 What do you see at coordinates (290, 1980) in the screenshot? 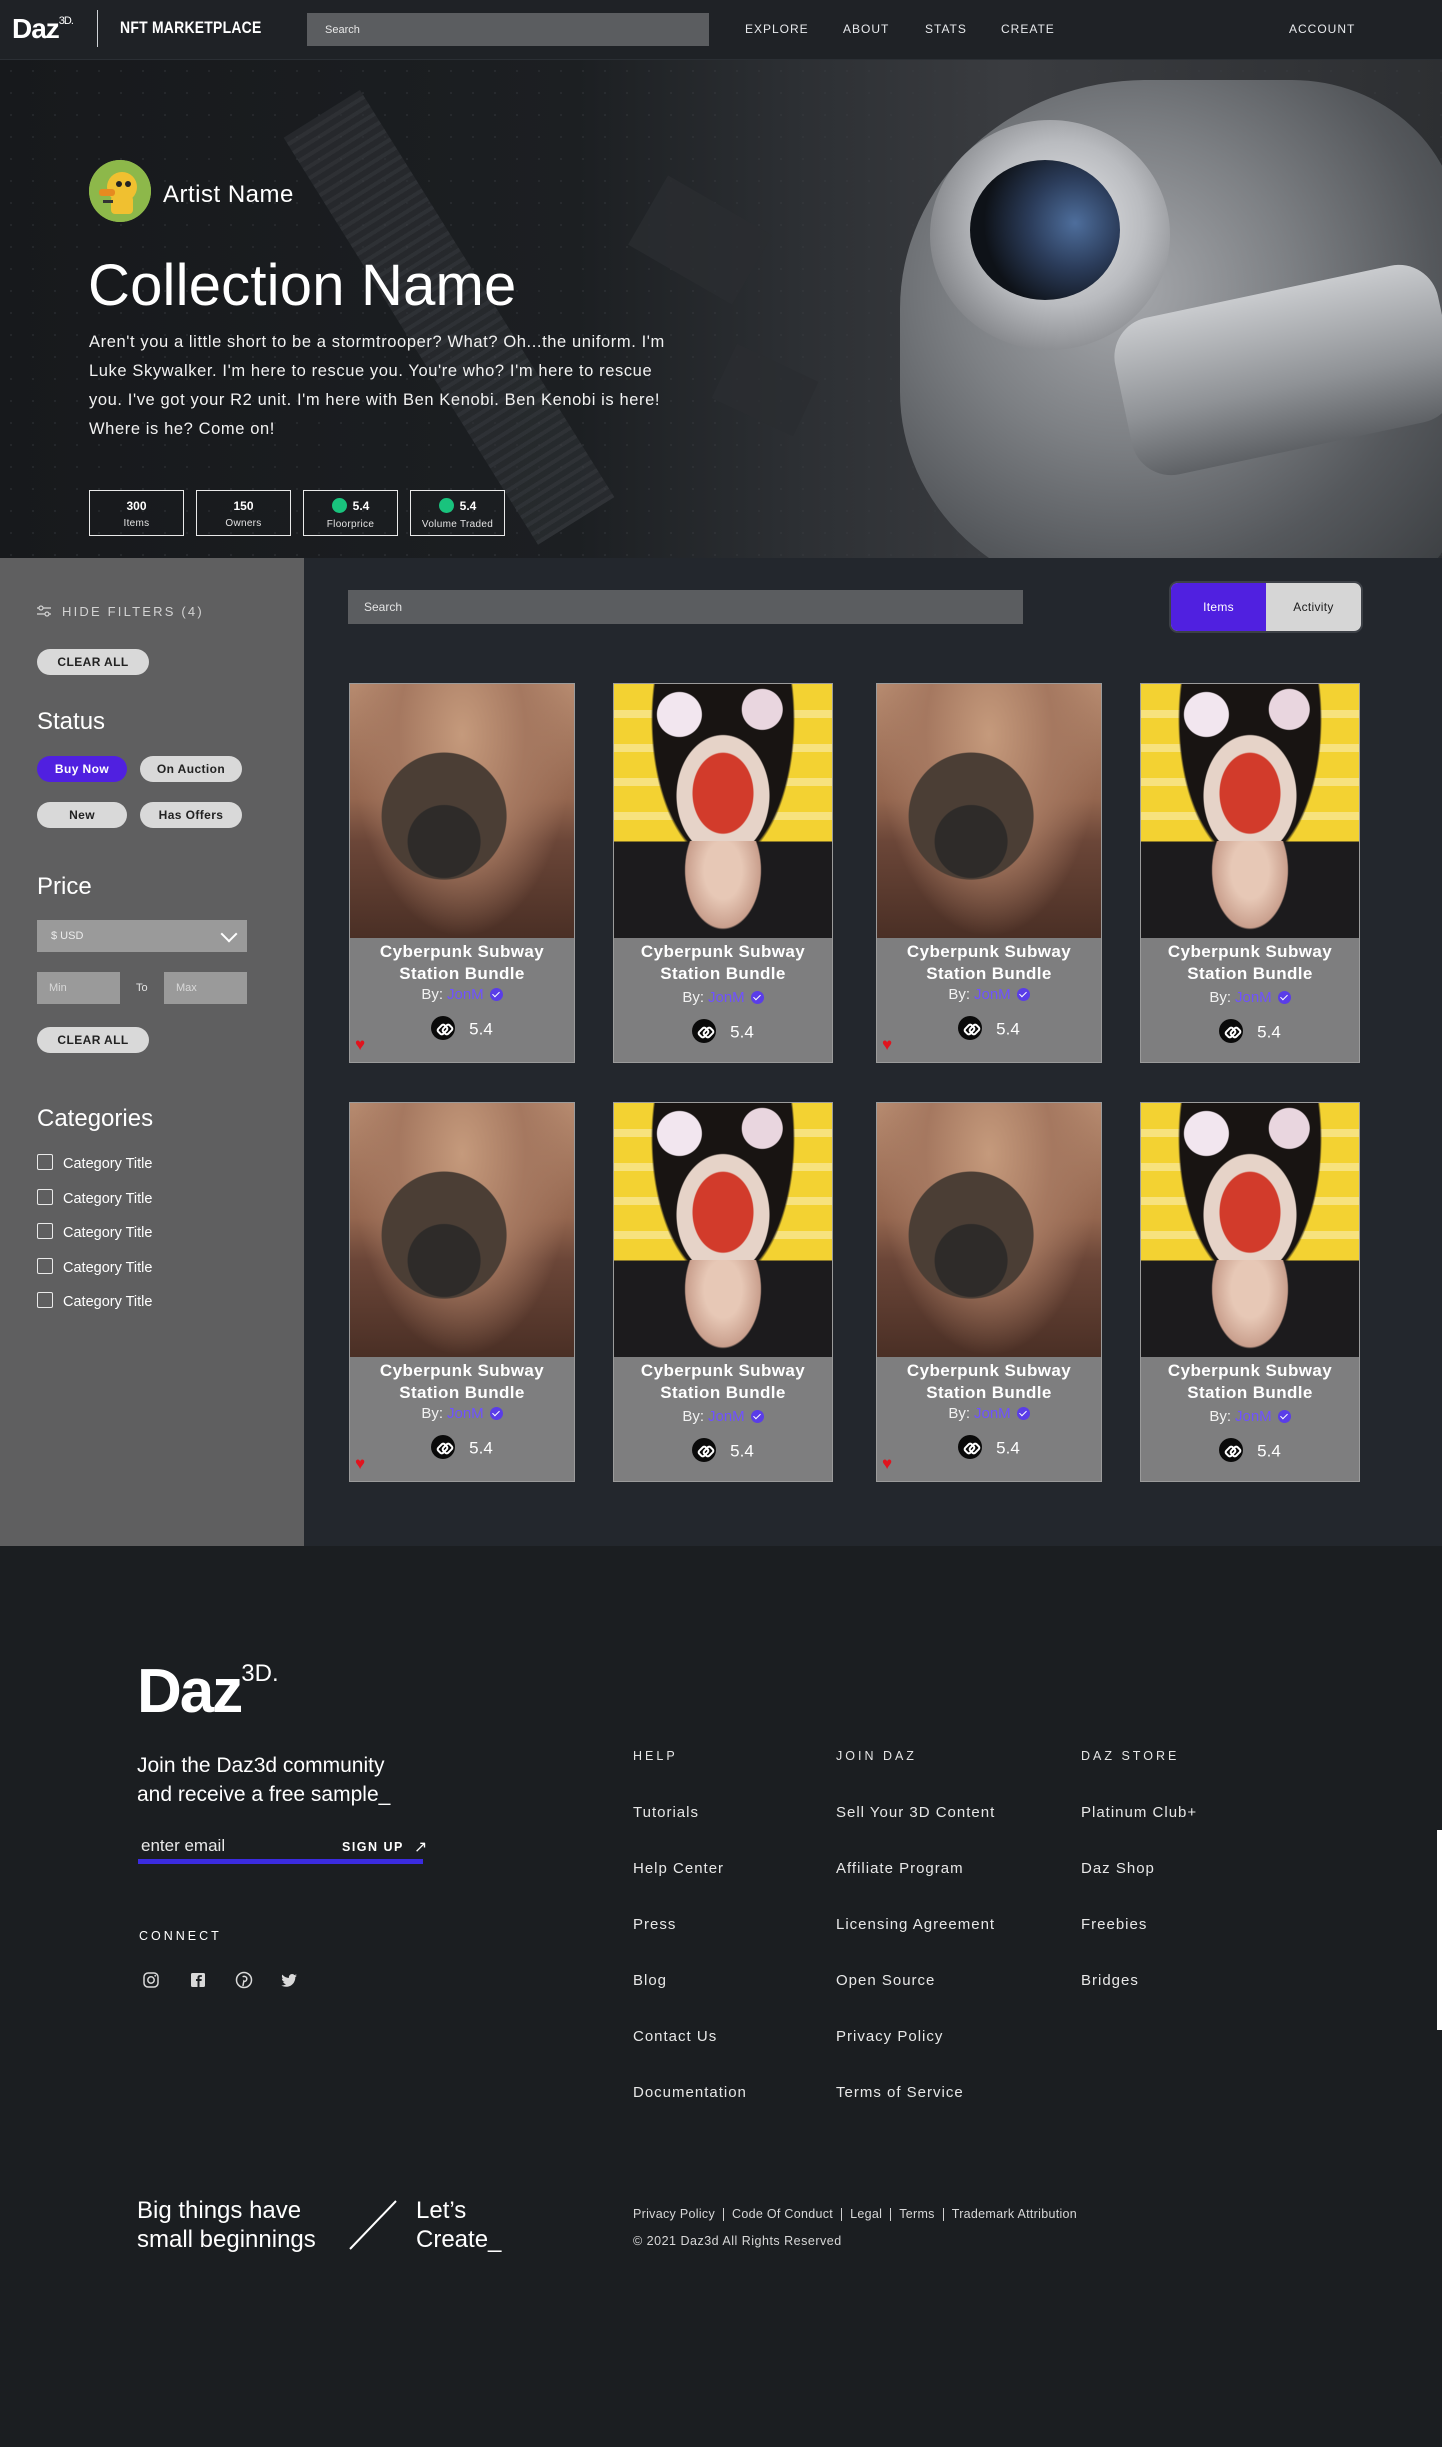
I see `twitter-icon` at bounding box center [290, 1980].